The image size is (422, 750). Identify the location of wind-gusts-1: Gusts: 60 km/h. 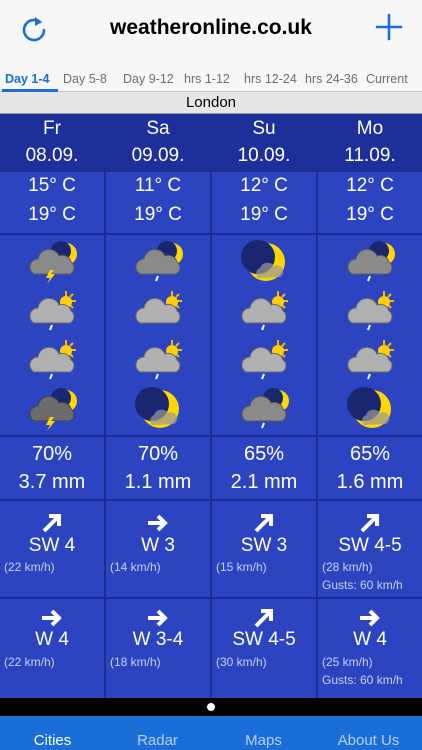
(362, 585).